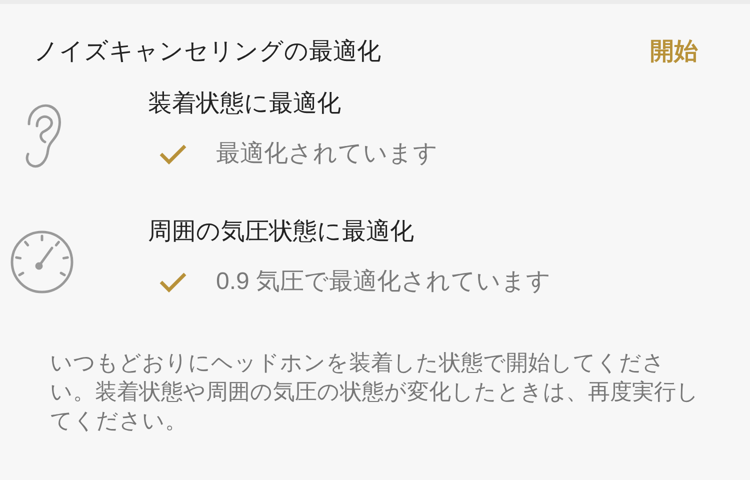 The height and width of the screenshot is (480, 750). I want to click on section-title: ノイズキャンセリングの最適化, so click(207, 52).